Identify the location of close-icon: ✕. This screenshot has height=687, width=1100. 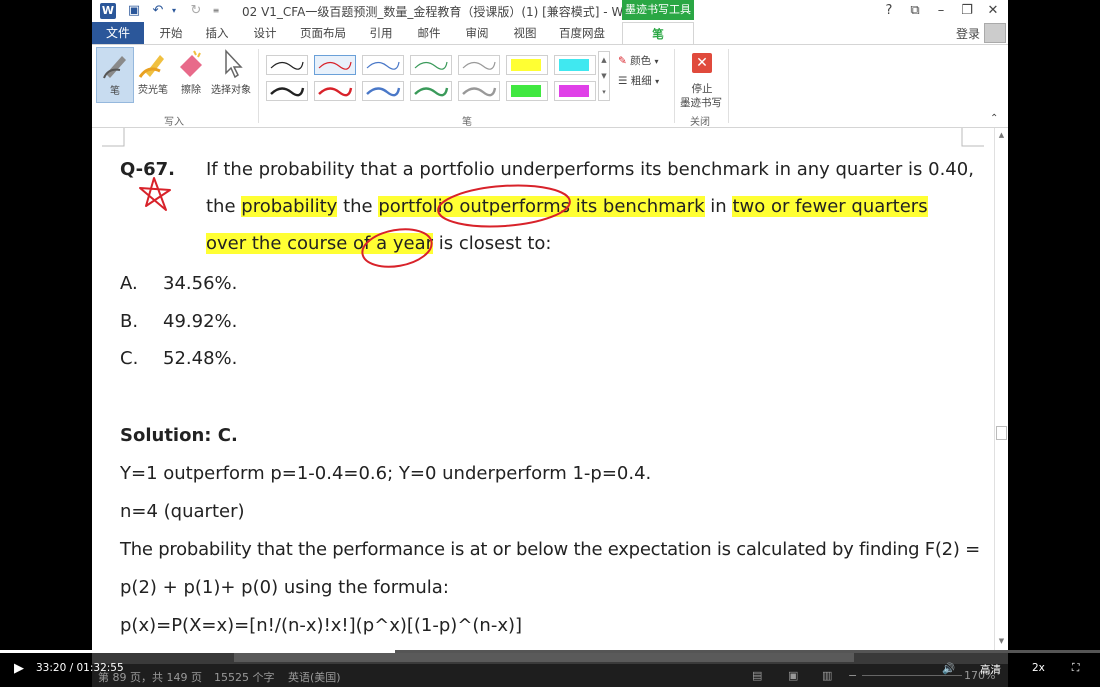
(993, 11).